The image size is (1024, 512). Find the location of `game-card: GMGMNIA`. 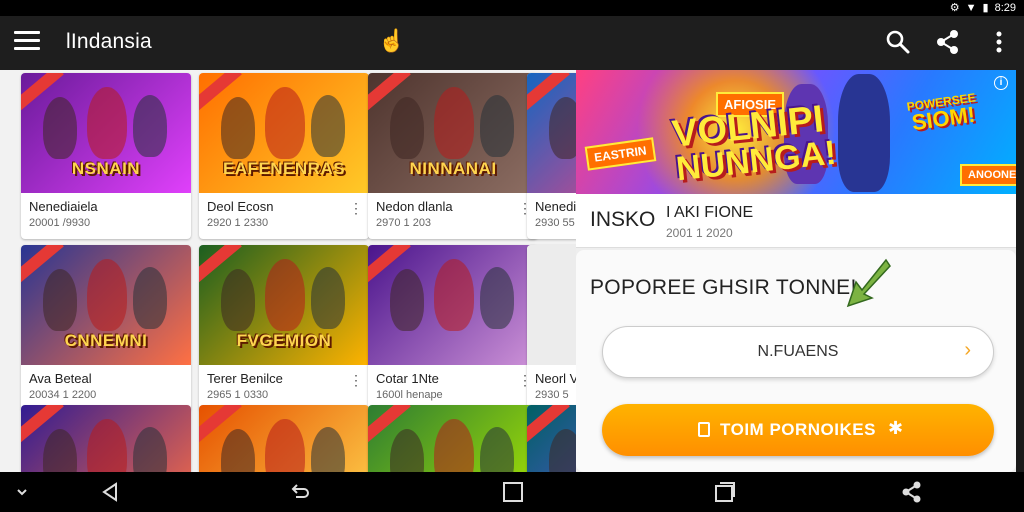

game-card: GMGMNIA is located at coordinates (106, 438).